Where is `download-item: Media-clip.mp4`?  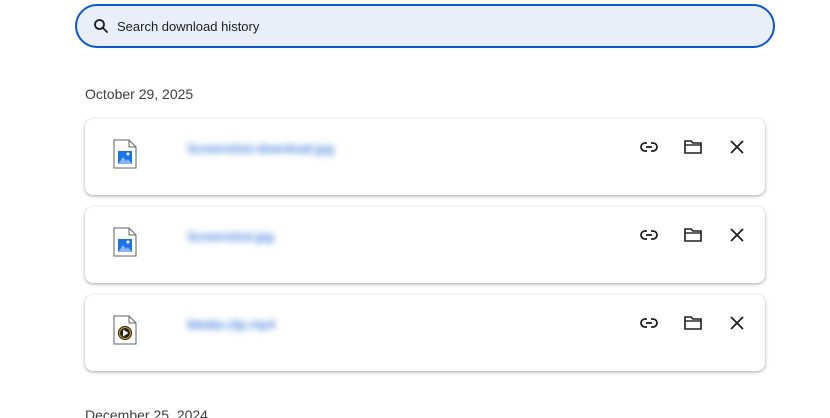 download-item: Media-clip.mp4 is located at coordinates (425, 333).